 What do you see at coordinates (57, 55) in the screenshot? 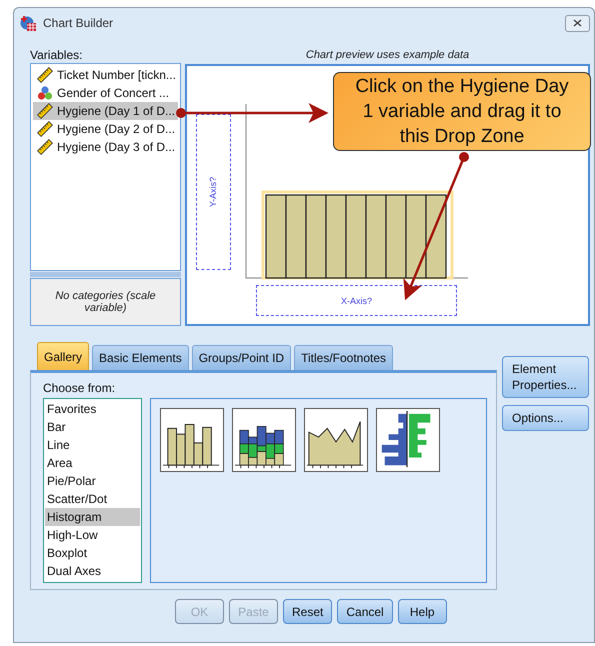
I see `variables-label: Variables:` at bounding box center [57, 55].